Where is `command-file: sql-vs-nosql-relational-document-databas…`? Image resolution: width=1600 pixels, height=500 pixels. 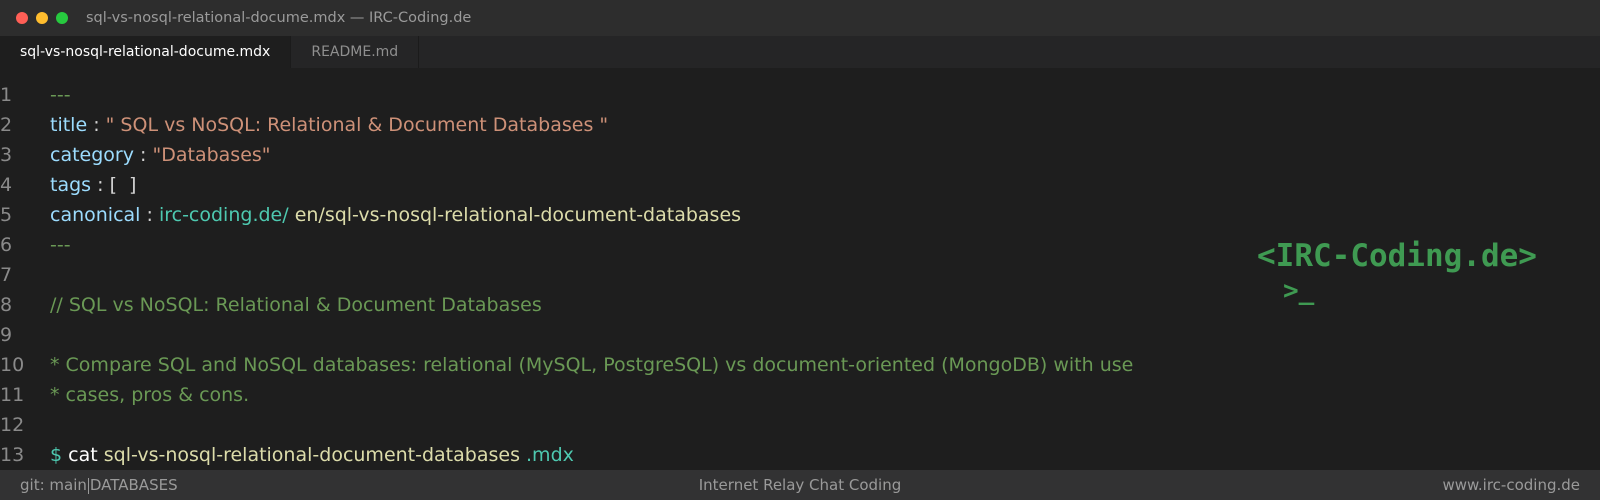 command-file: sql-vs-nosql-relational-document-databas… is located at coordinates (311, 455).